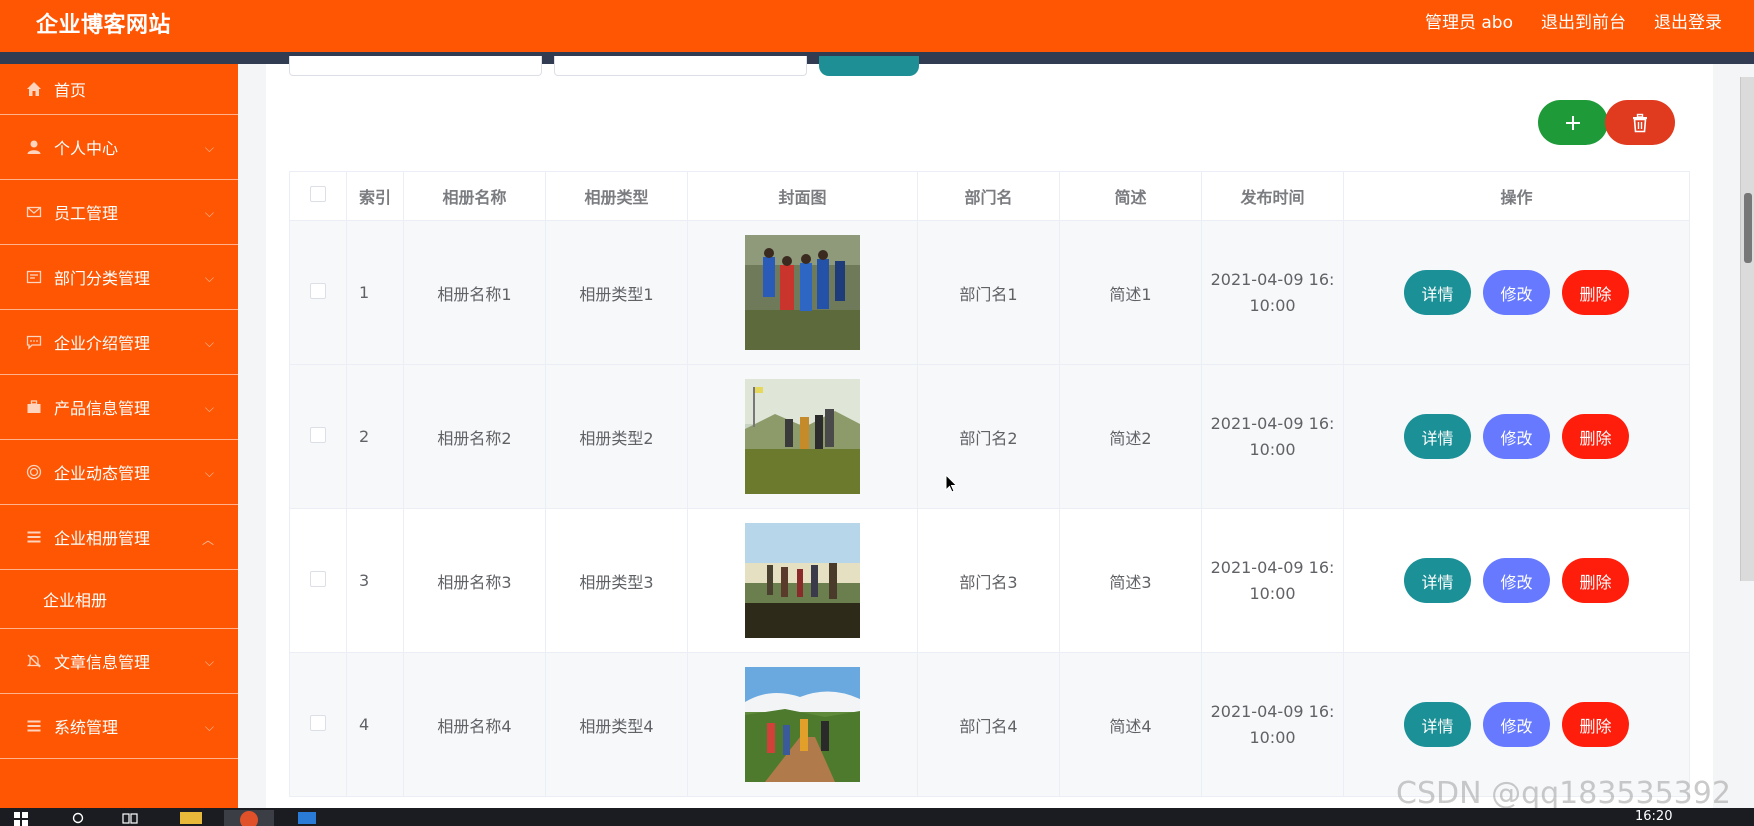 Image resolution: width=1754 pixels, height=826 pixels. What do you see at coordinates (86, 727) in the screenshot?
I see `sidebar-item-label: 系统管理` at bounding box center [86, 727].